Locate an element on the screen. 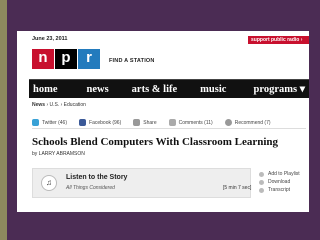 The height and width of the screenshot is (240, 320). nav-news: news is located at coordinates (98, 89).